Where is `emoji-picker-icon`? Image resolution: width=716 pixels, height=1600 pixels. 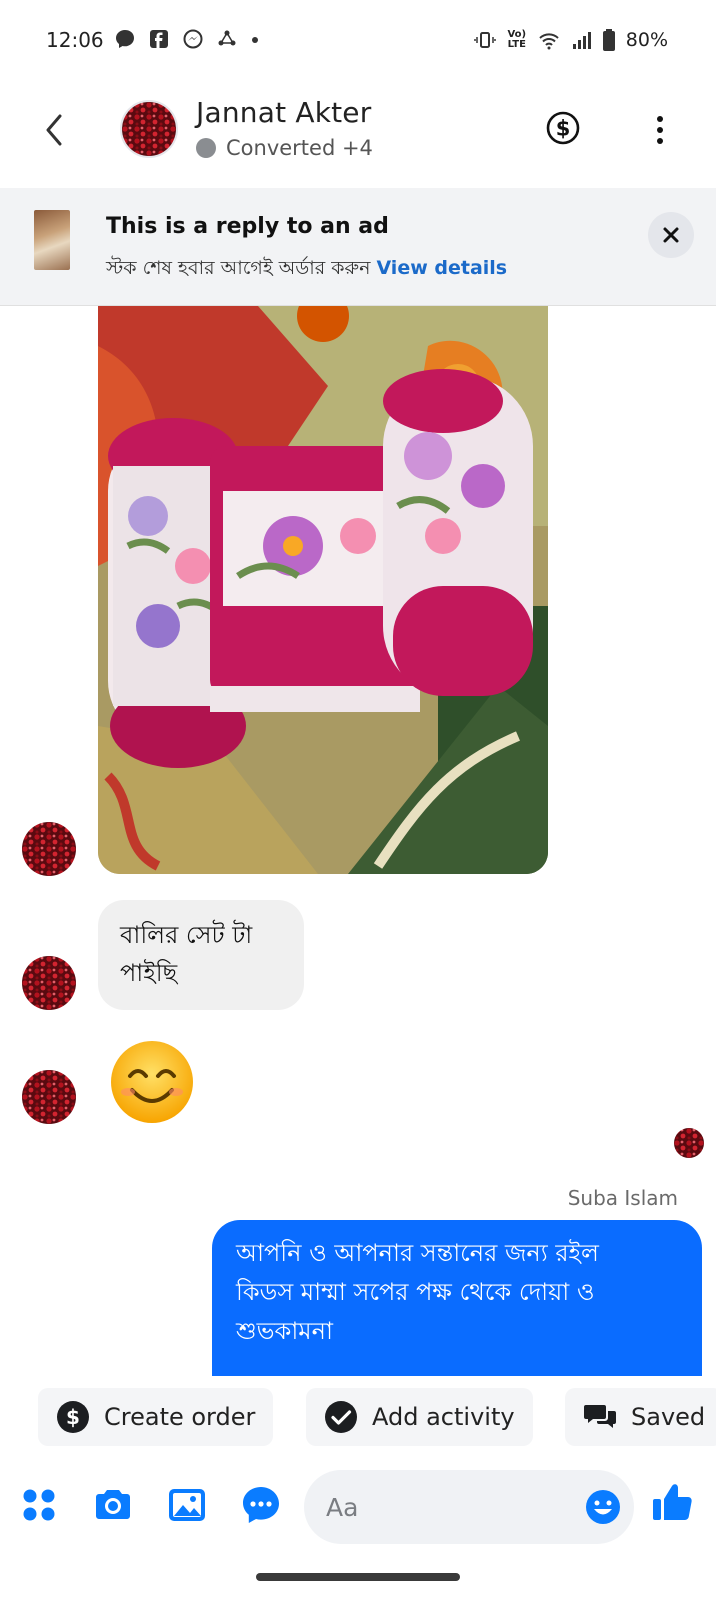 emoji-picker-icon is located at coordinates (603, 1507).